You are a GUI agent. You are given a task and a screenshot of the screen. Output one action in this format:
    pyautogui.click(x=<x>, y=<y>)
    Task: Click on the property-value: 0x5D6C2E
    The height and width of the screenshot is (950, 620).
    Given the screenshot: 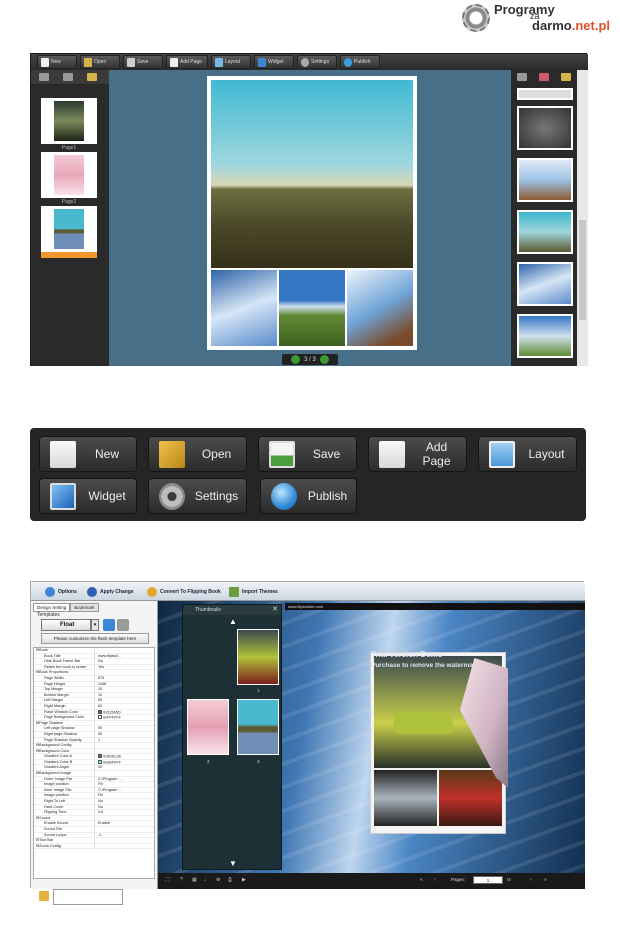 What is the action you would take?
    pyautogui.click(x=124, y=756)
    